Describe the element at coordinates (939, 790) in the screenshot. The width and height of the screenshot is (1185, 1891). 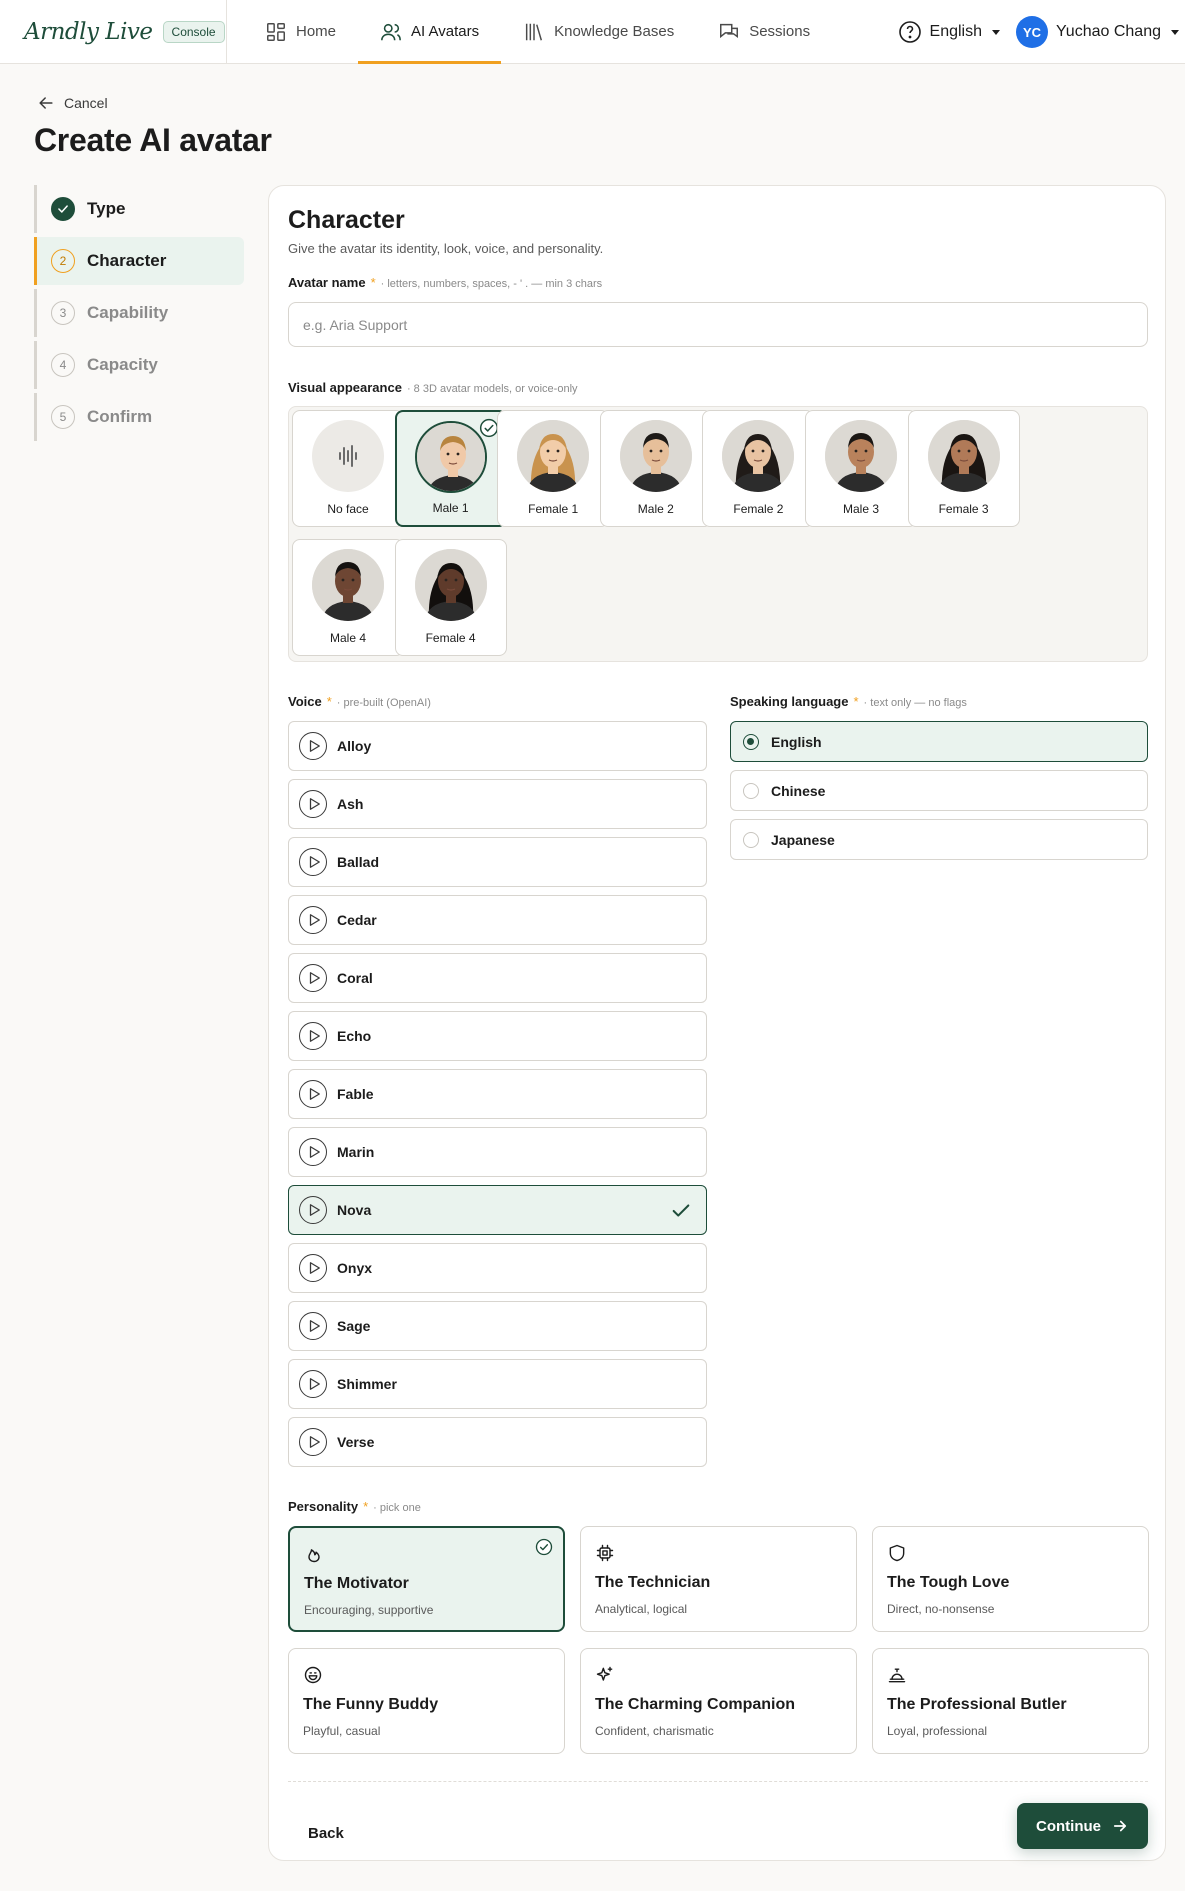
I see `language-option-chinese: Chinese` at that location.